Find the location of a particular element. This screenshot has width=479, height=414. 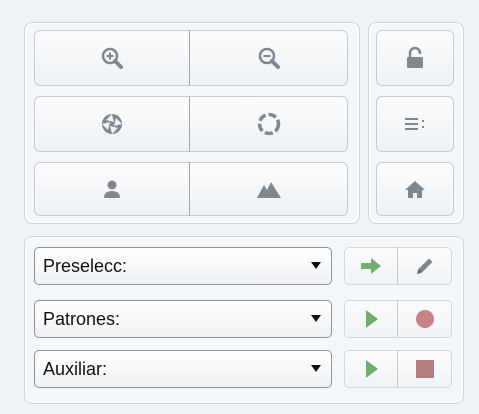

patterns-label: Patrones: is located at coordinates (82, 318).